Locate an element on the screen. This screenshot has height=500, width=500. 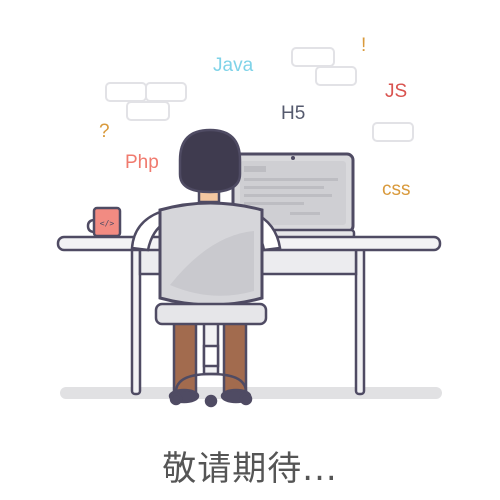
mug-icon: </> is located at coordinates (104, 222).